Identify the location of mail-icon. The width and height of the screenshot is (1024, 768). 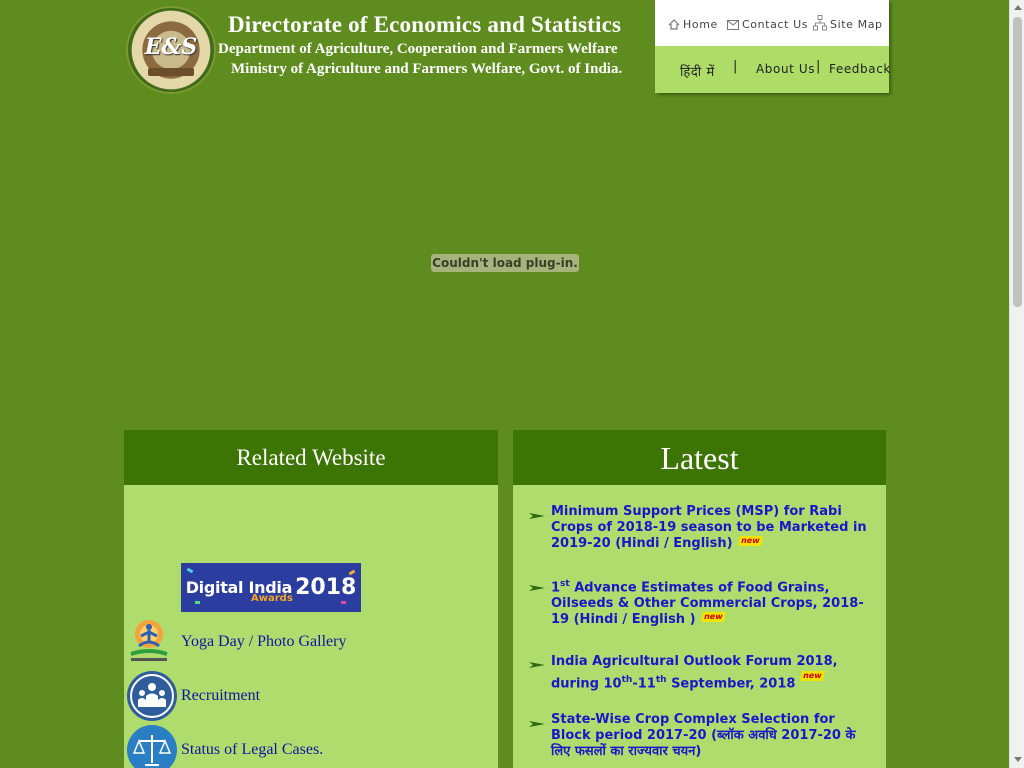
(733, 24).